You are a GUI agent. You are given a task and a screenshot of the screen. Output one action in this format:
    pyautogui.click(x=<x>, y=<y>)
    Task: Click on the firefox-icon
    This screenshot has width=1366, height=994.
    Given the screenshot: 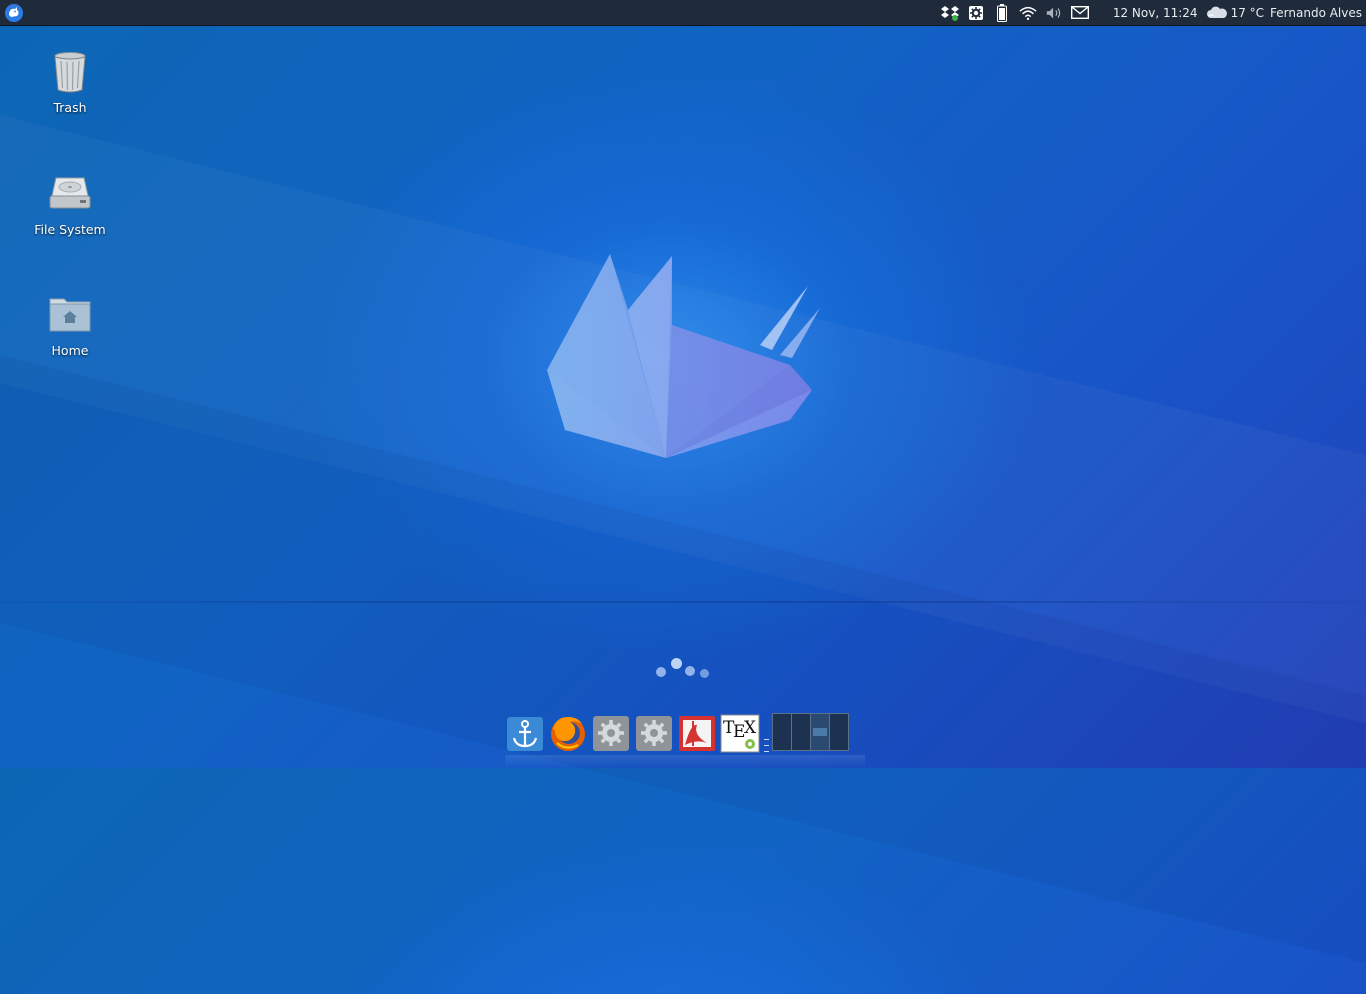 What is the action you would take?
    pyautogui.click(x=568, y=734)
    